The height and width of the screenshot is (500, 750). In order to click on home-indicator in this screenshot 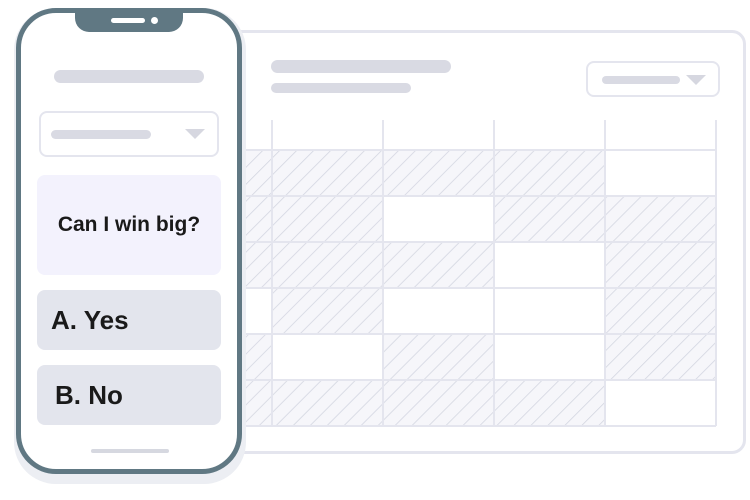, I will do `click(130, 451)`.